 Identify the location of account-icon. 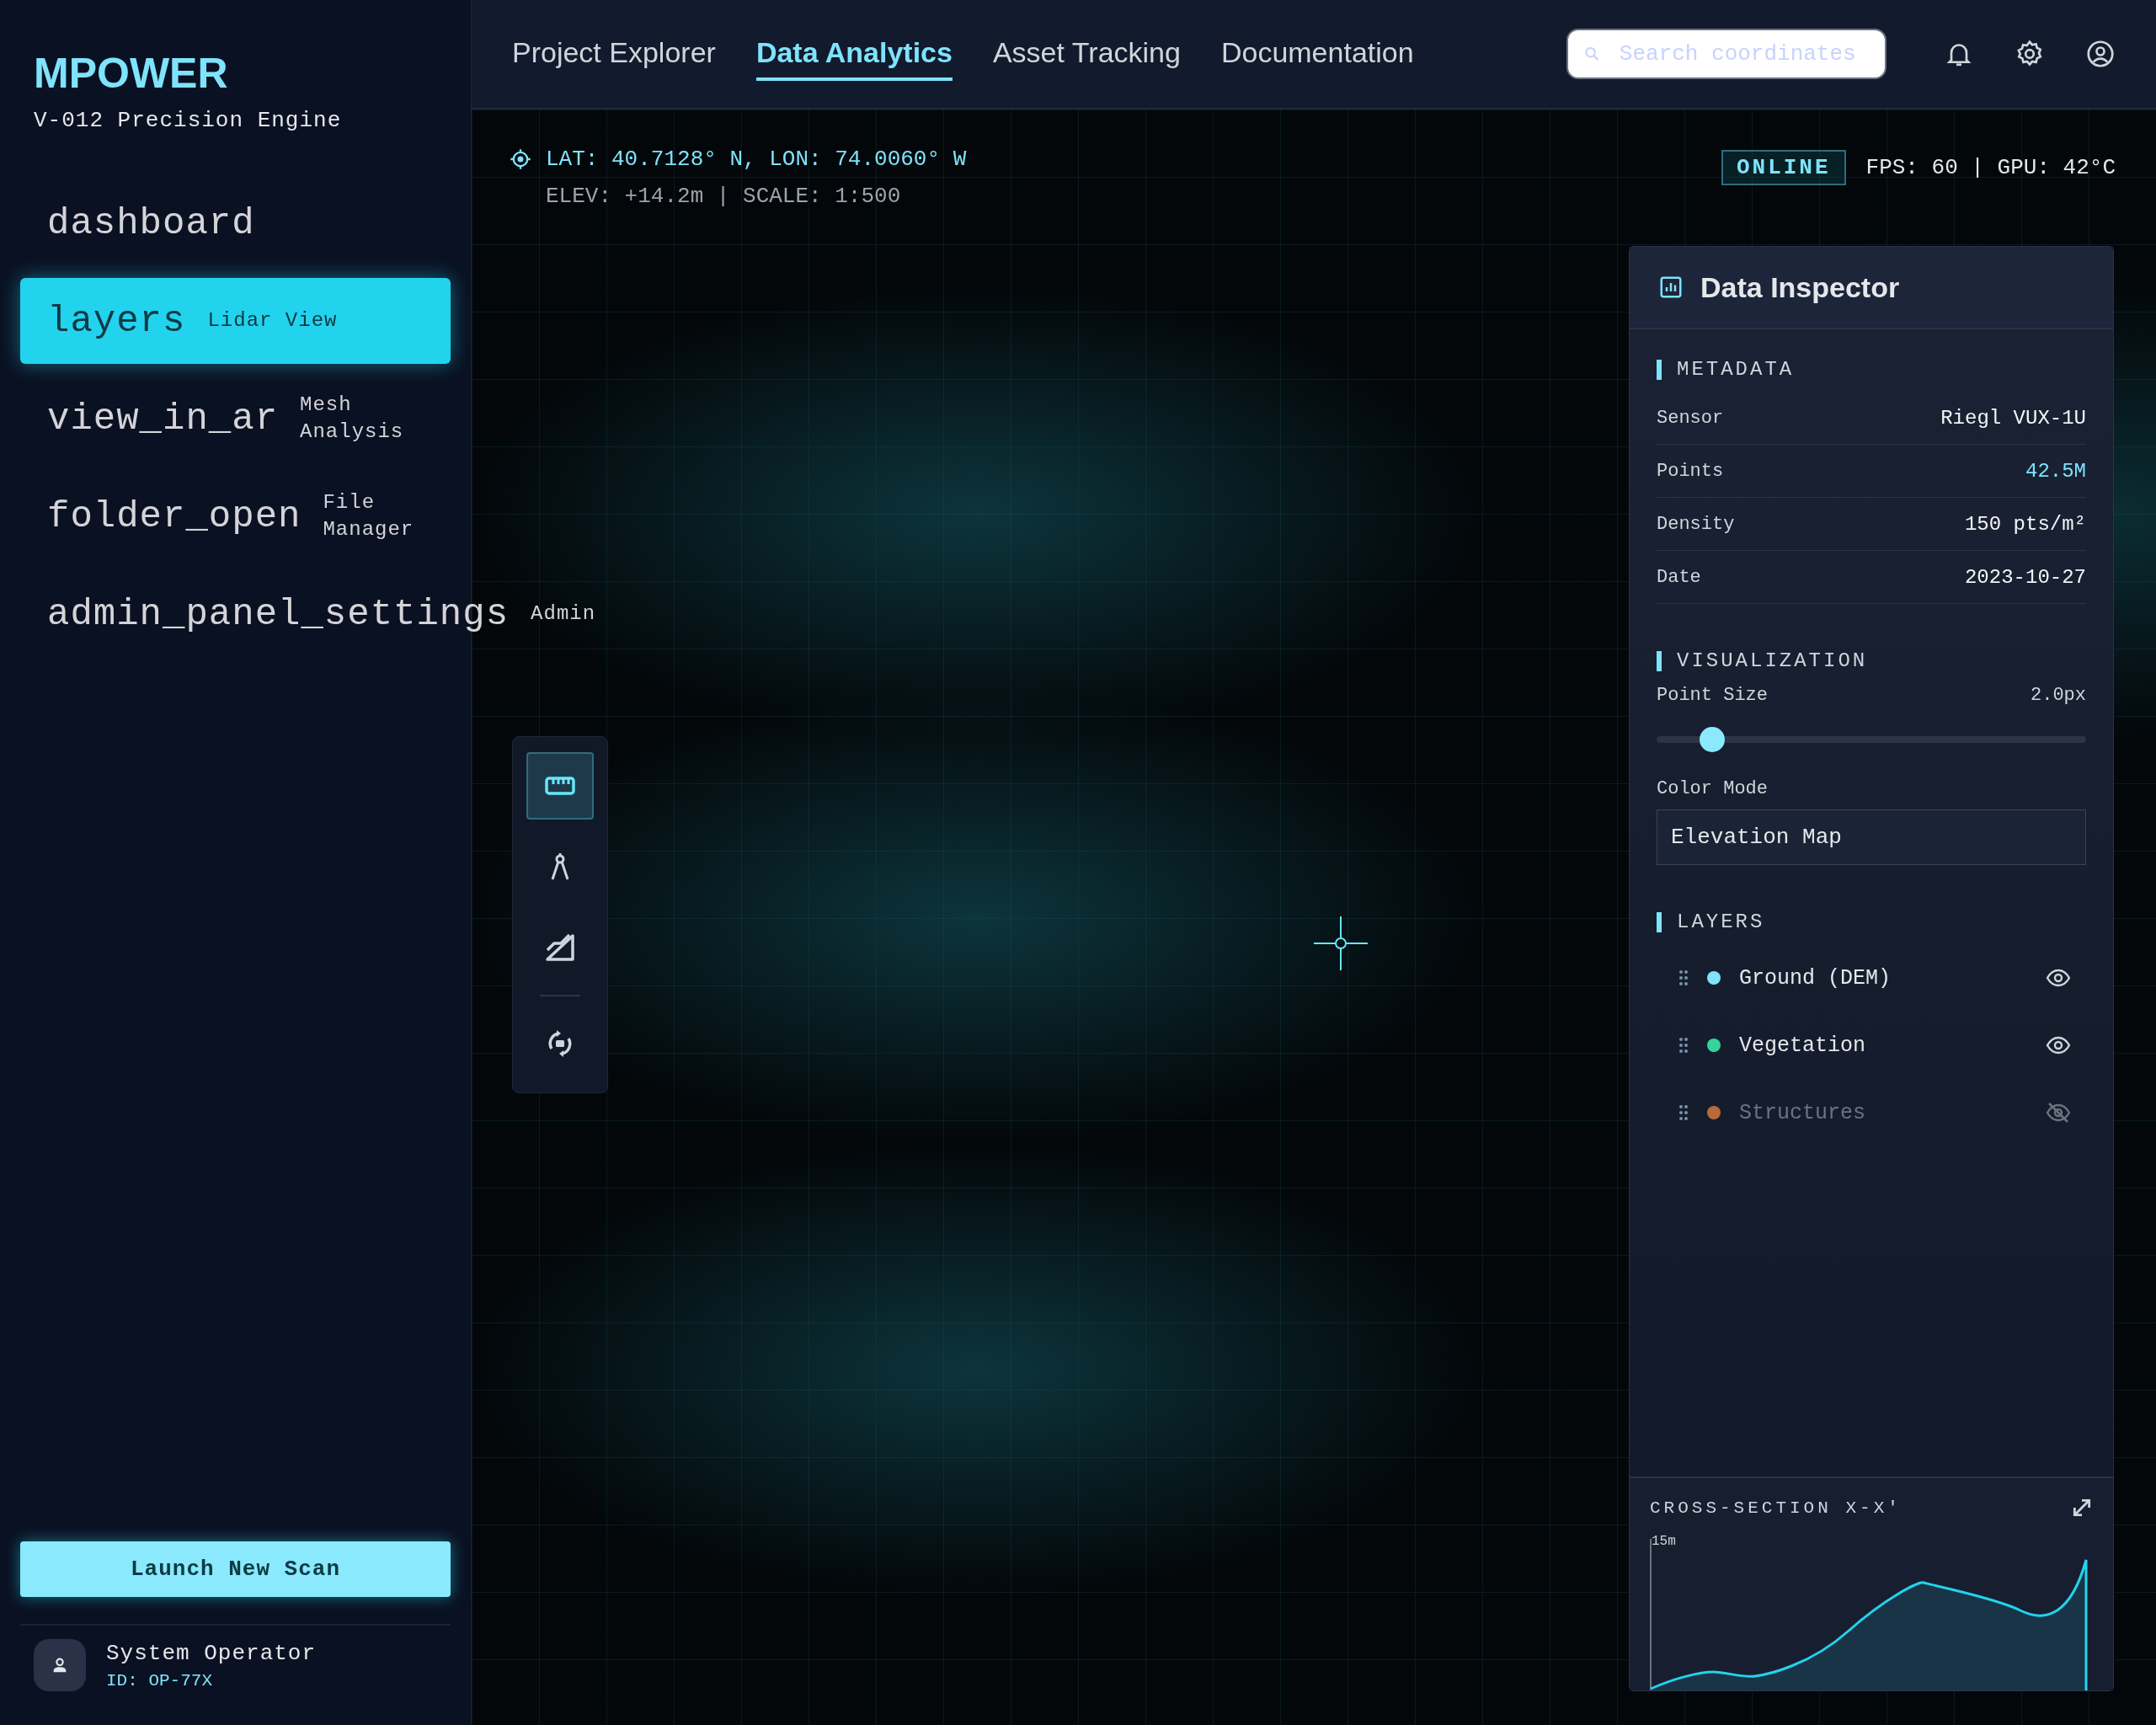
(2100, 54).